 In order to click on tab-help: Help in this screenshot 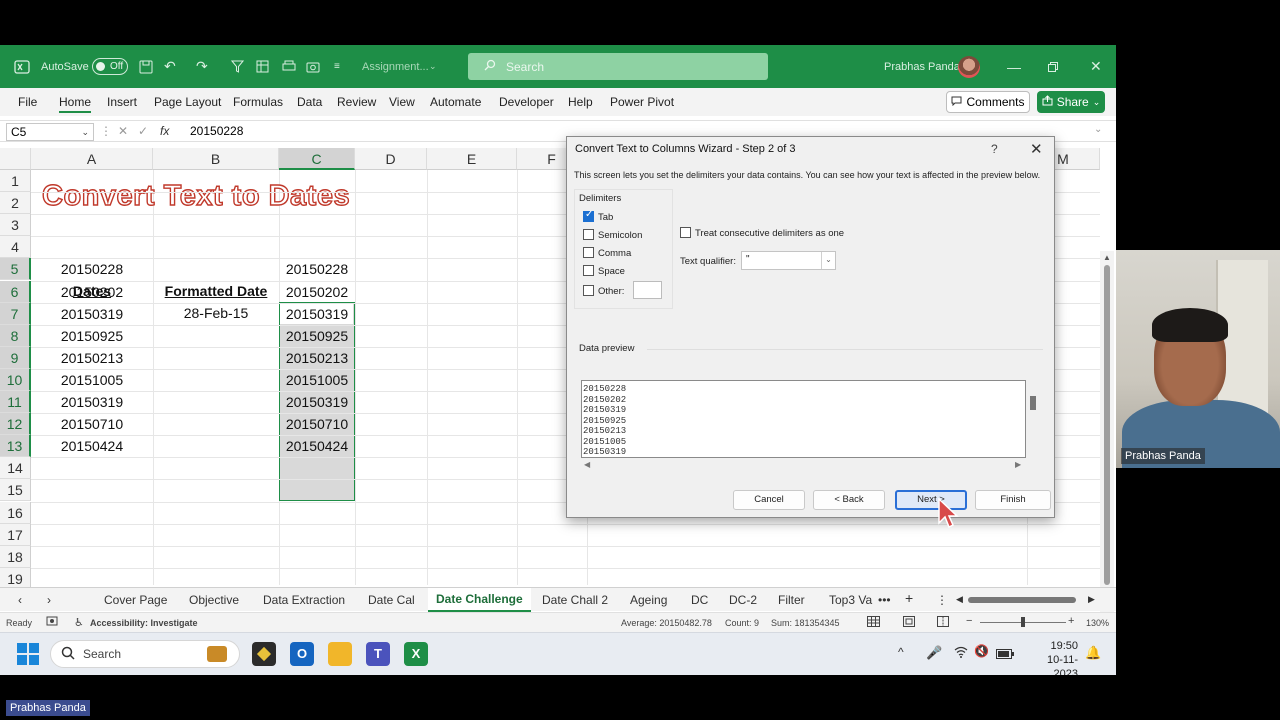, I will do `click(580, 102)`.